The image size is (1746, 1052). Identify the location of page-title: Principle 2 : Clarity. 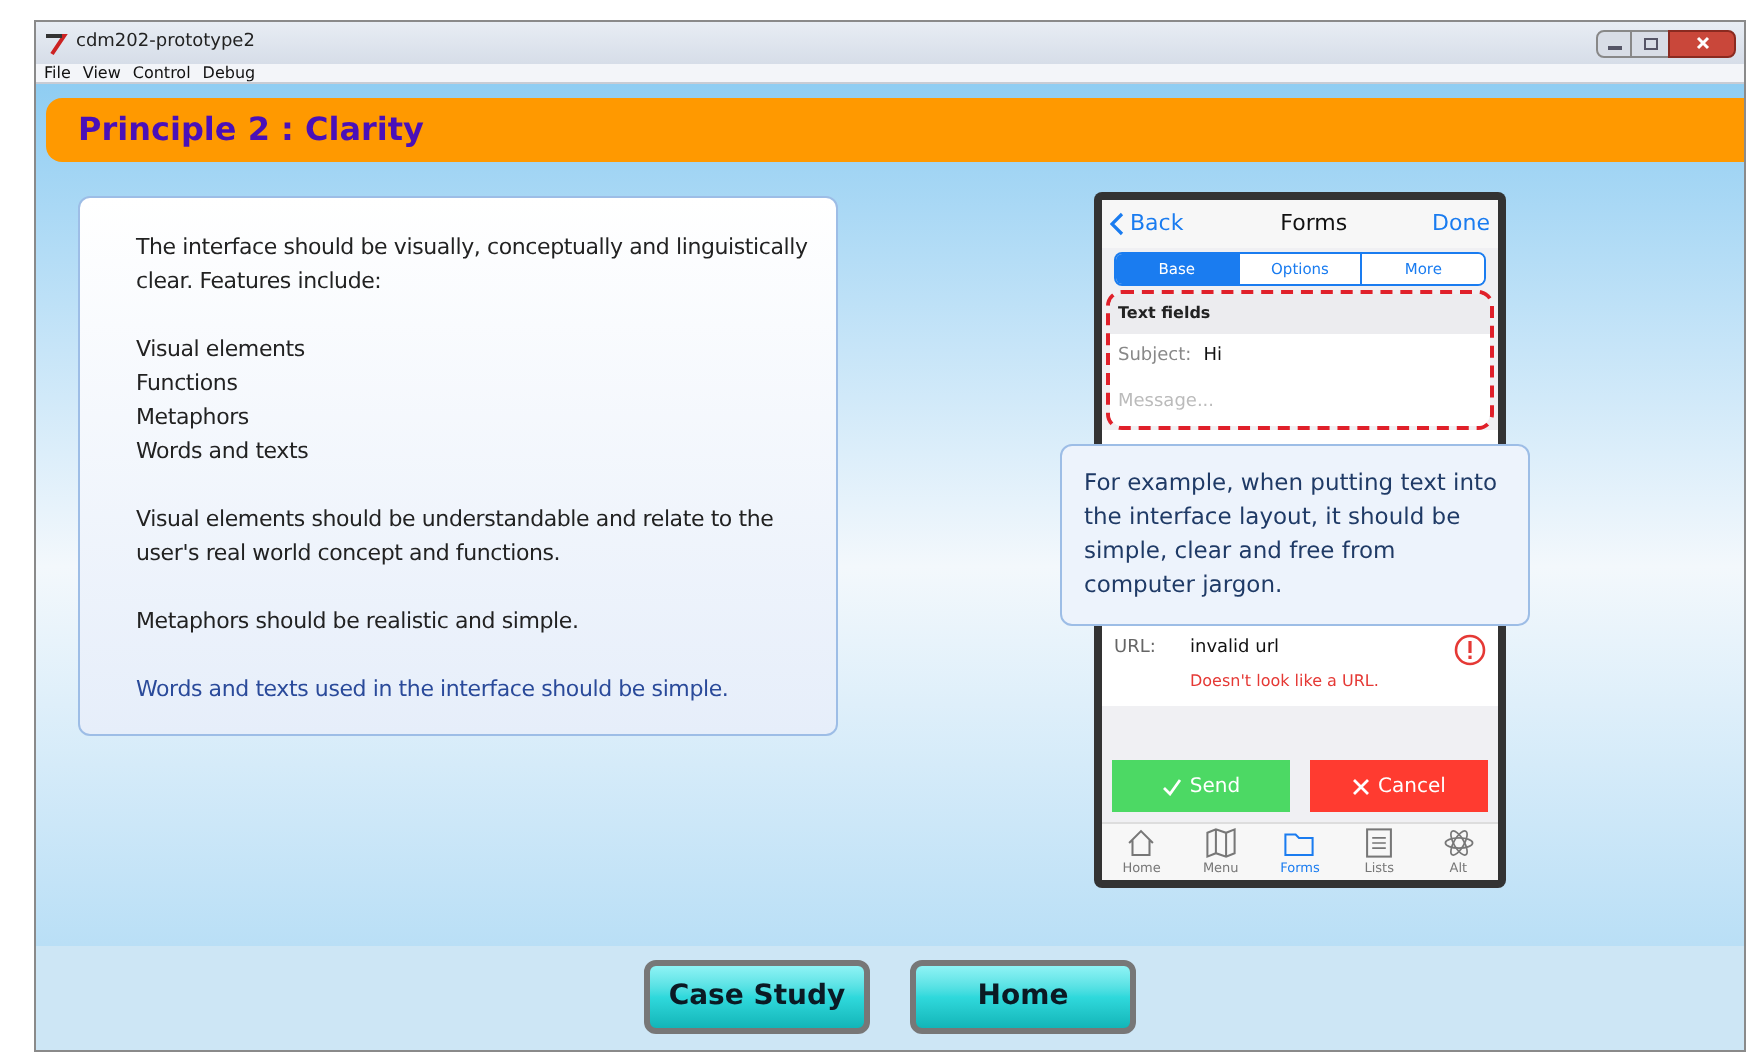
(251, 130).